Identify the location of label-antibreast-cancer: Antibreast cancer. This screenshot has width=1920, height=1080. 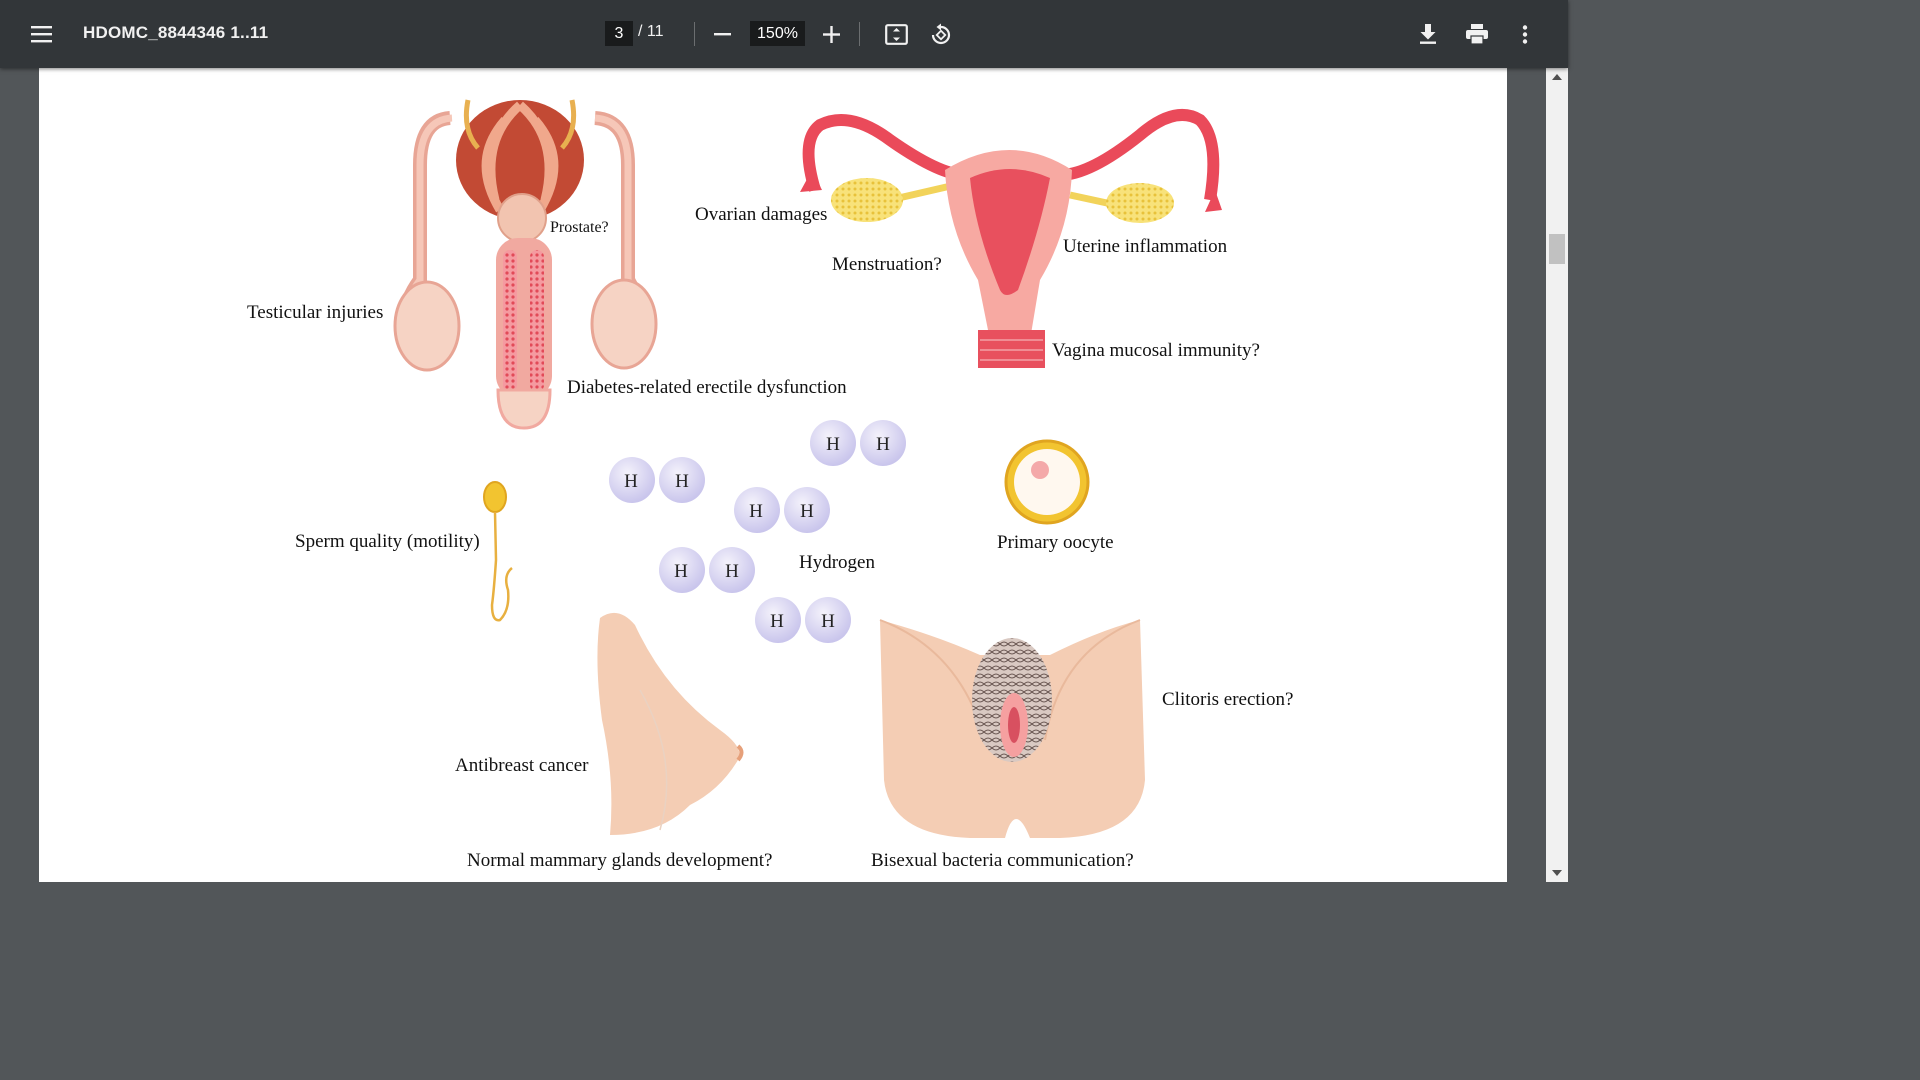
(522, 765).